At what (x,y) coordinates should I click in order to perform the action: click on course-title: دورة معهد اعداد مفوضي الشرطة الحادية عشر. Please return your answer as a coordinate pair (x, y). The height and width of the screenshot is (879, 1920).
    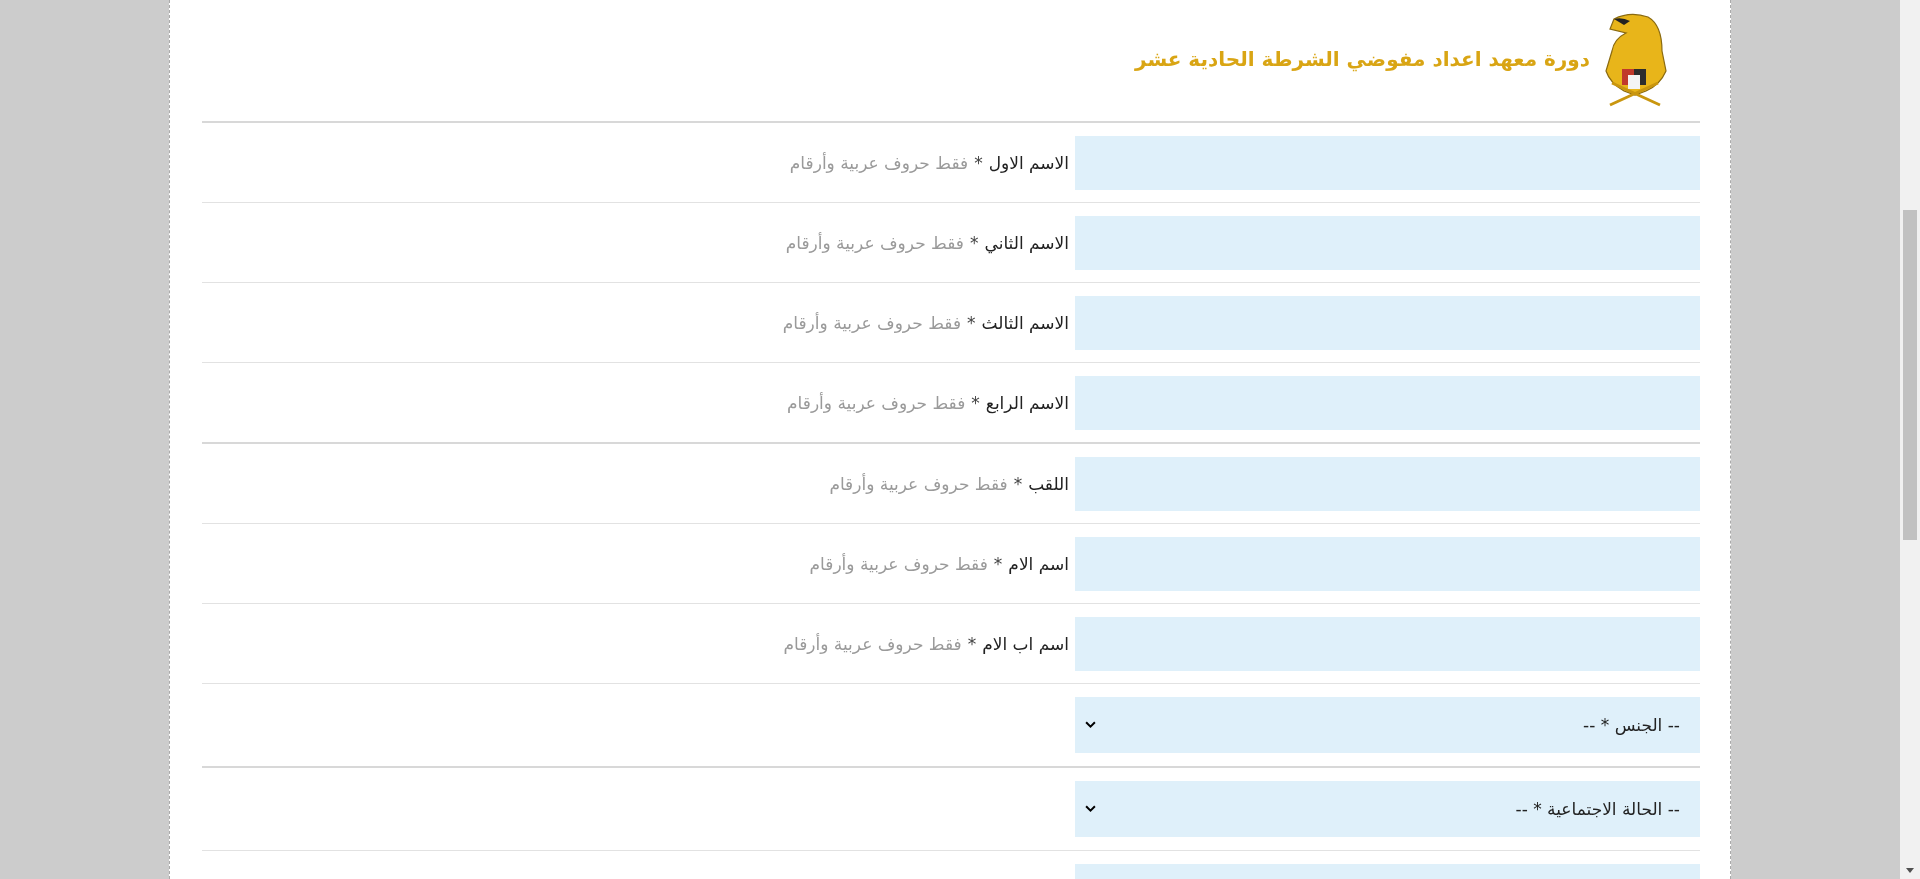
    Looking at the image, I should click on (1362, 58).